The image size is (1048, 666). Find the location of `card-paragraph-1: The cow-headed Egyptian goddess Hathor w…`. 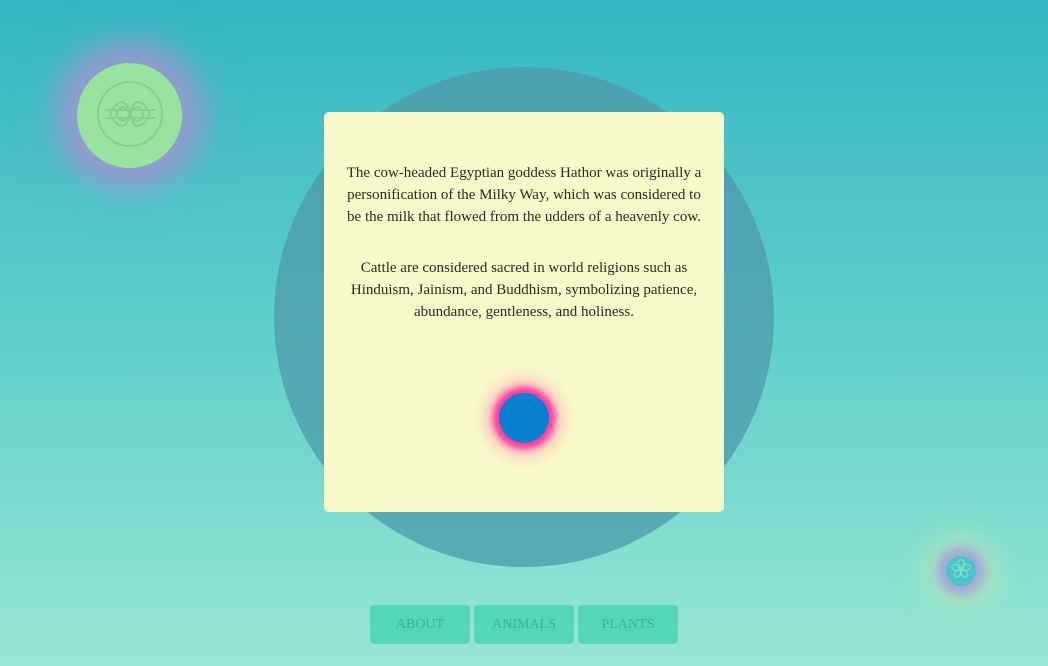

card-paragraph-1: The cow-headed Egyptian goddess Hathor w… is located at coordinates (524, 195).